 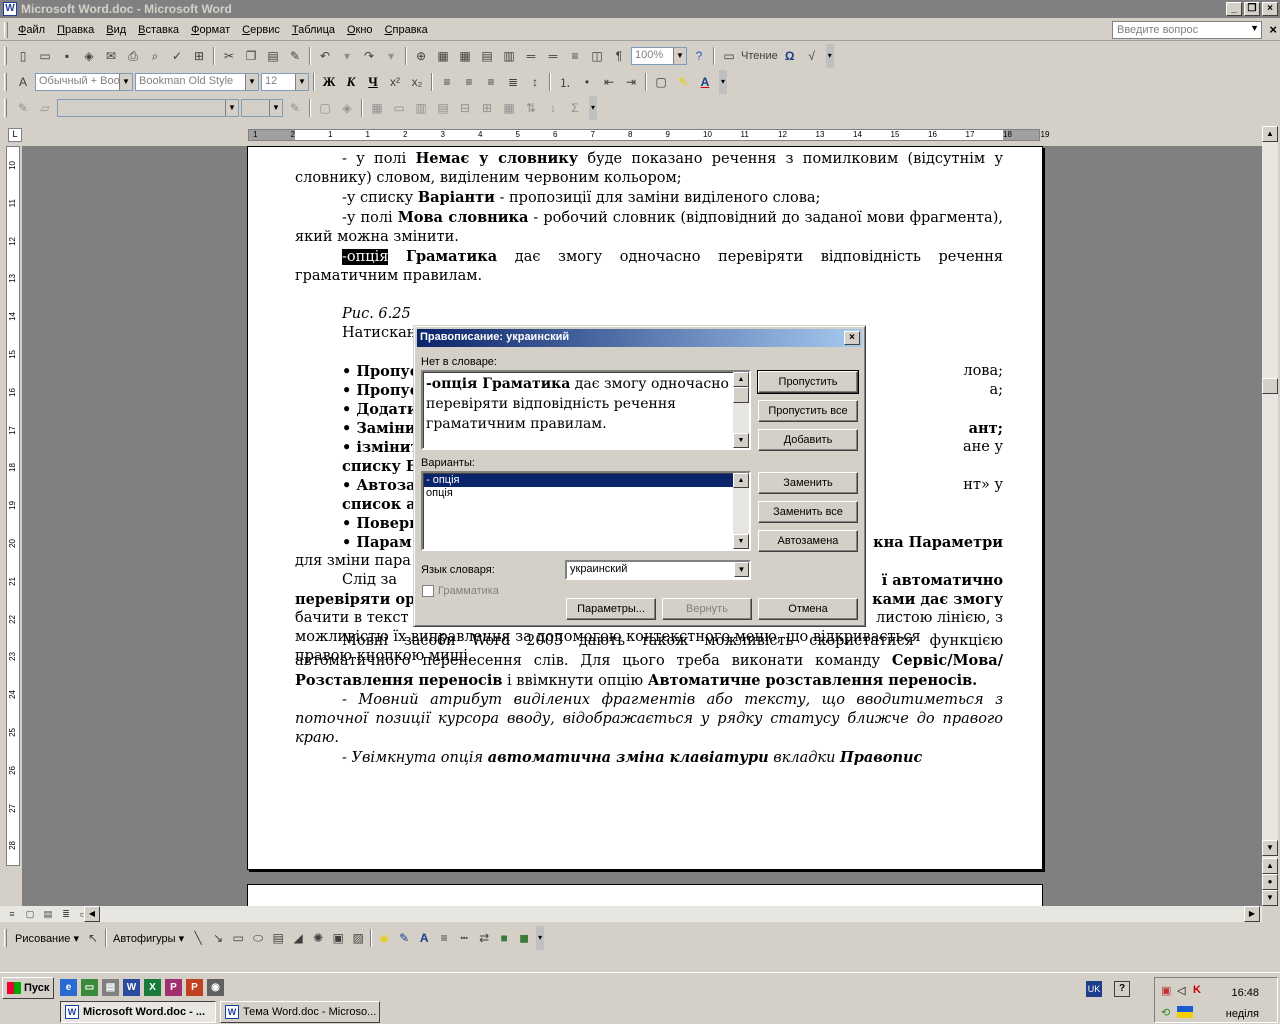 I want to click on ie-icon: e, so click(x=68, y=987).